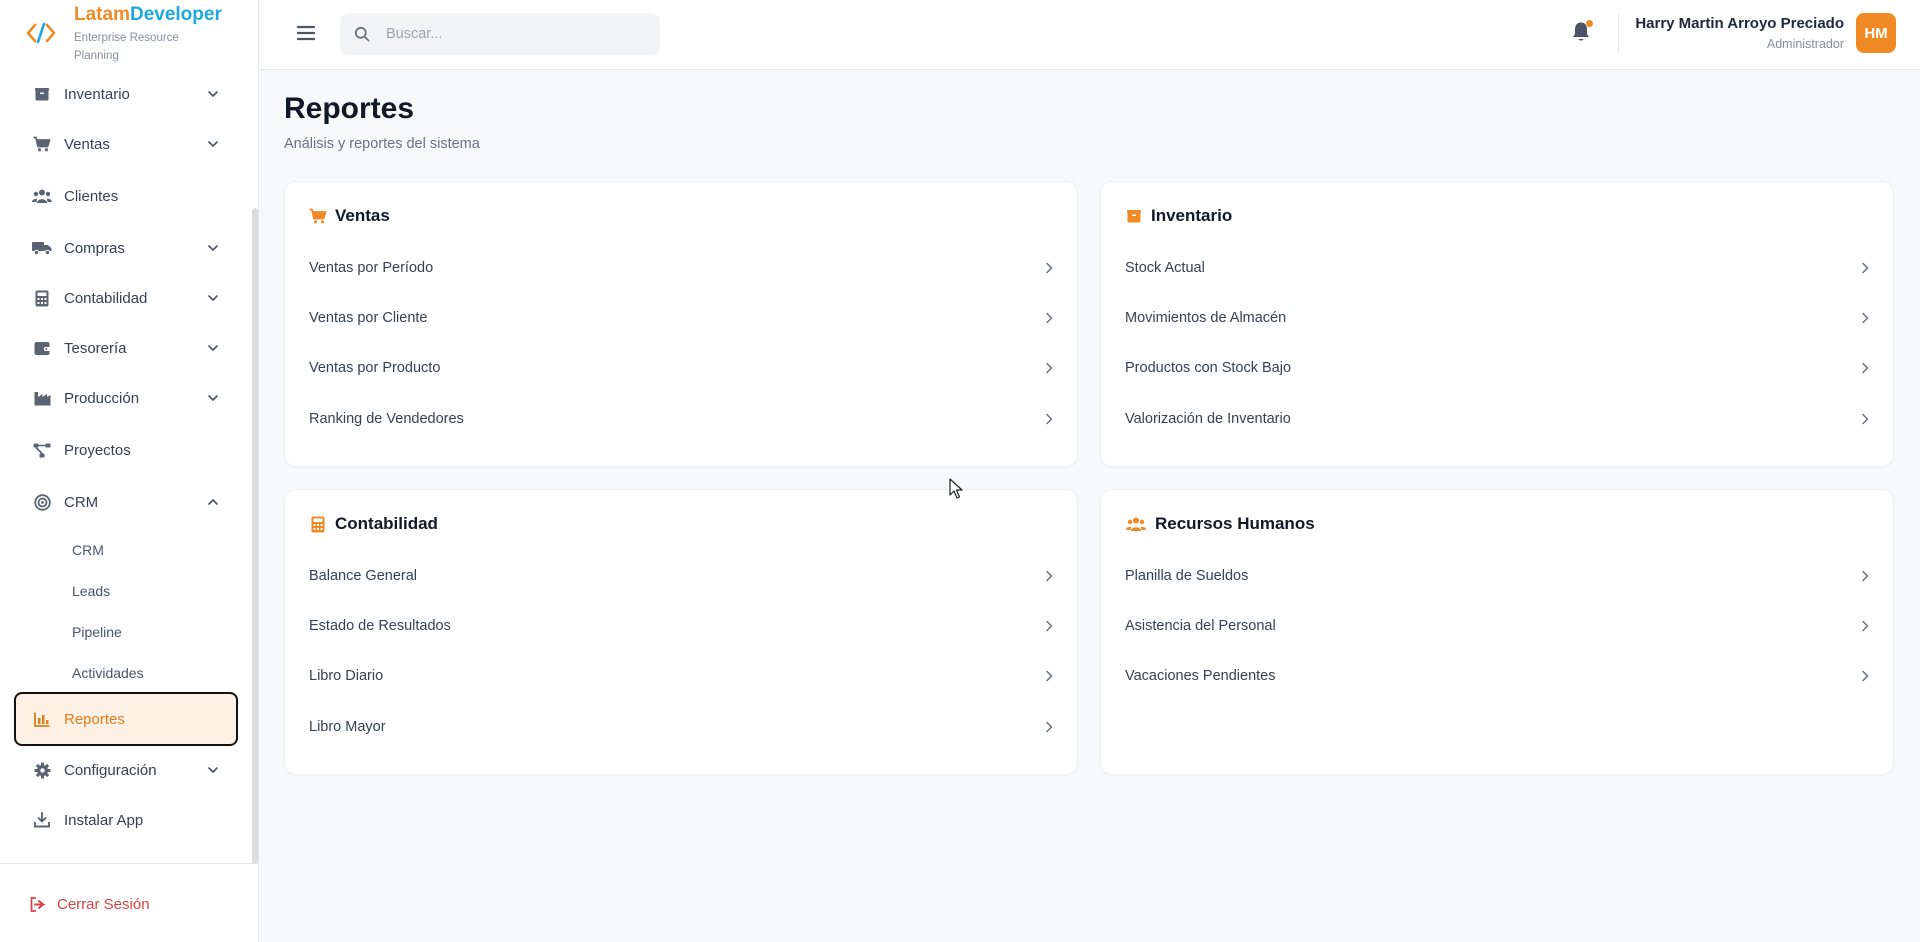 The image size is (1920, 942). I want to click on sidebar-item-label: Instalar App, so click(104, 820).